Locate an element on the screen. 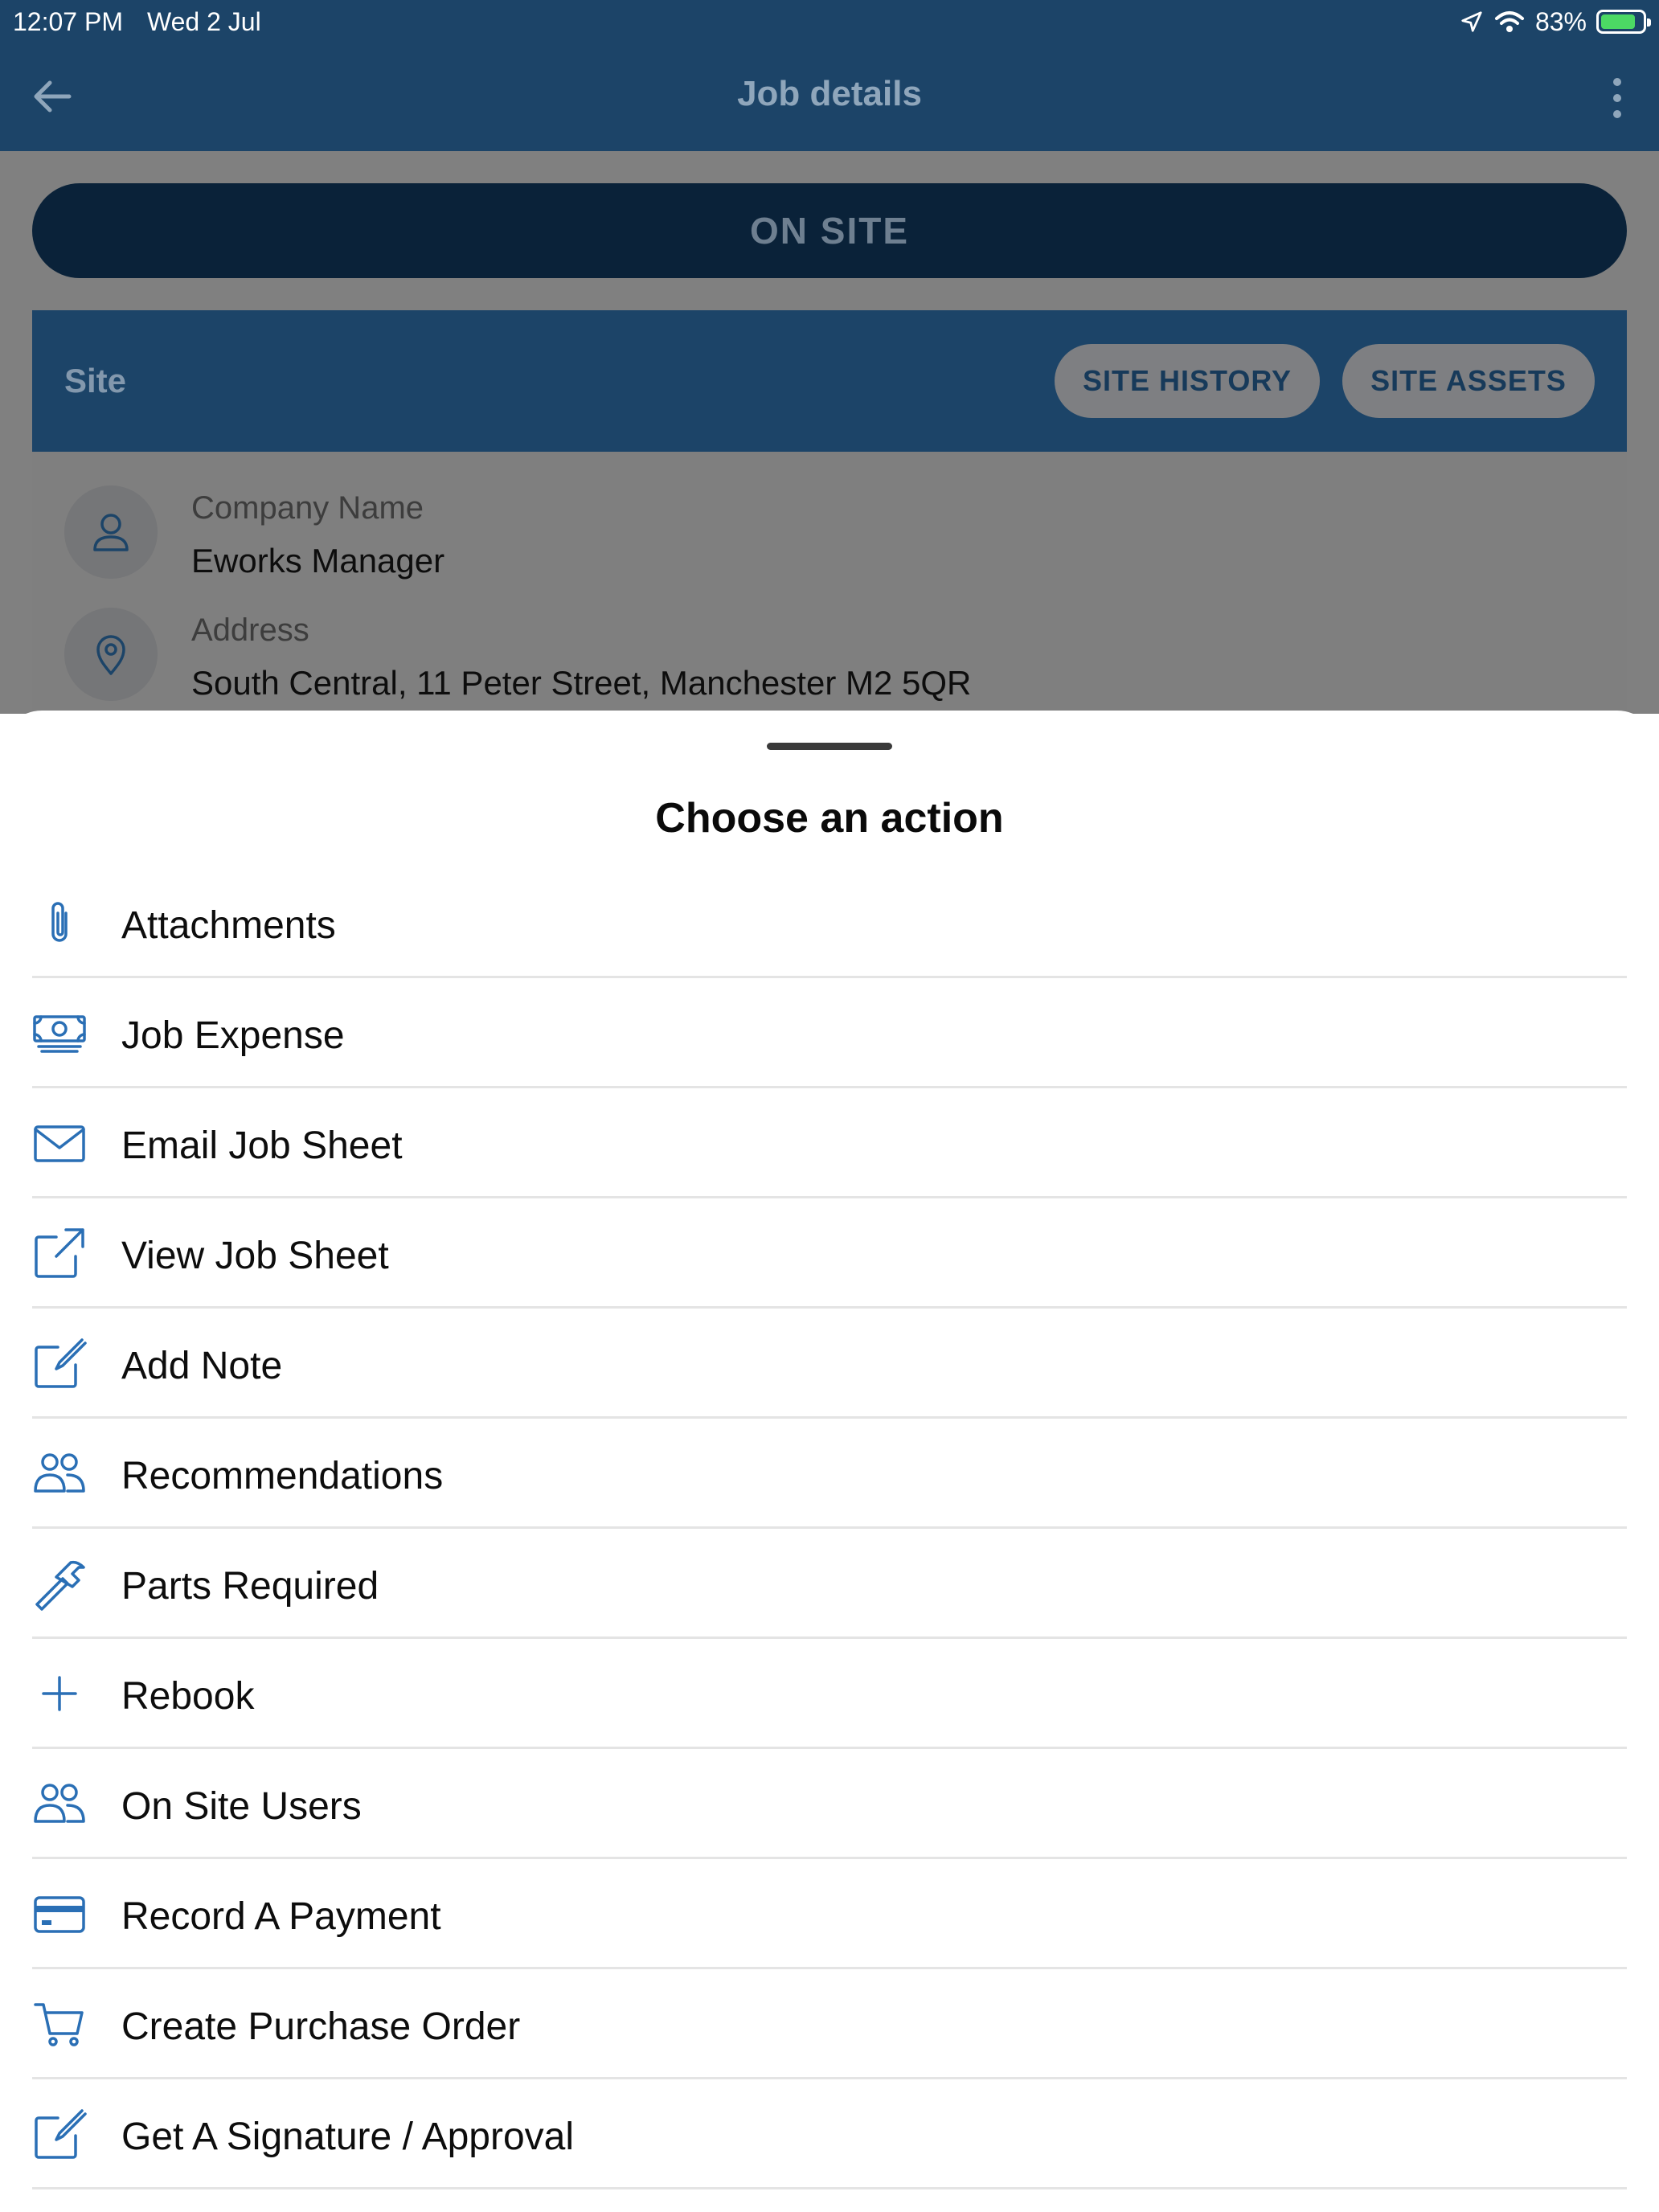 This screenshot has height=2212, width=1659. sheet-title: Choose an action is located at coordinates (829, 818).